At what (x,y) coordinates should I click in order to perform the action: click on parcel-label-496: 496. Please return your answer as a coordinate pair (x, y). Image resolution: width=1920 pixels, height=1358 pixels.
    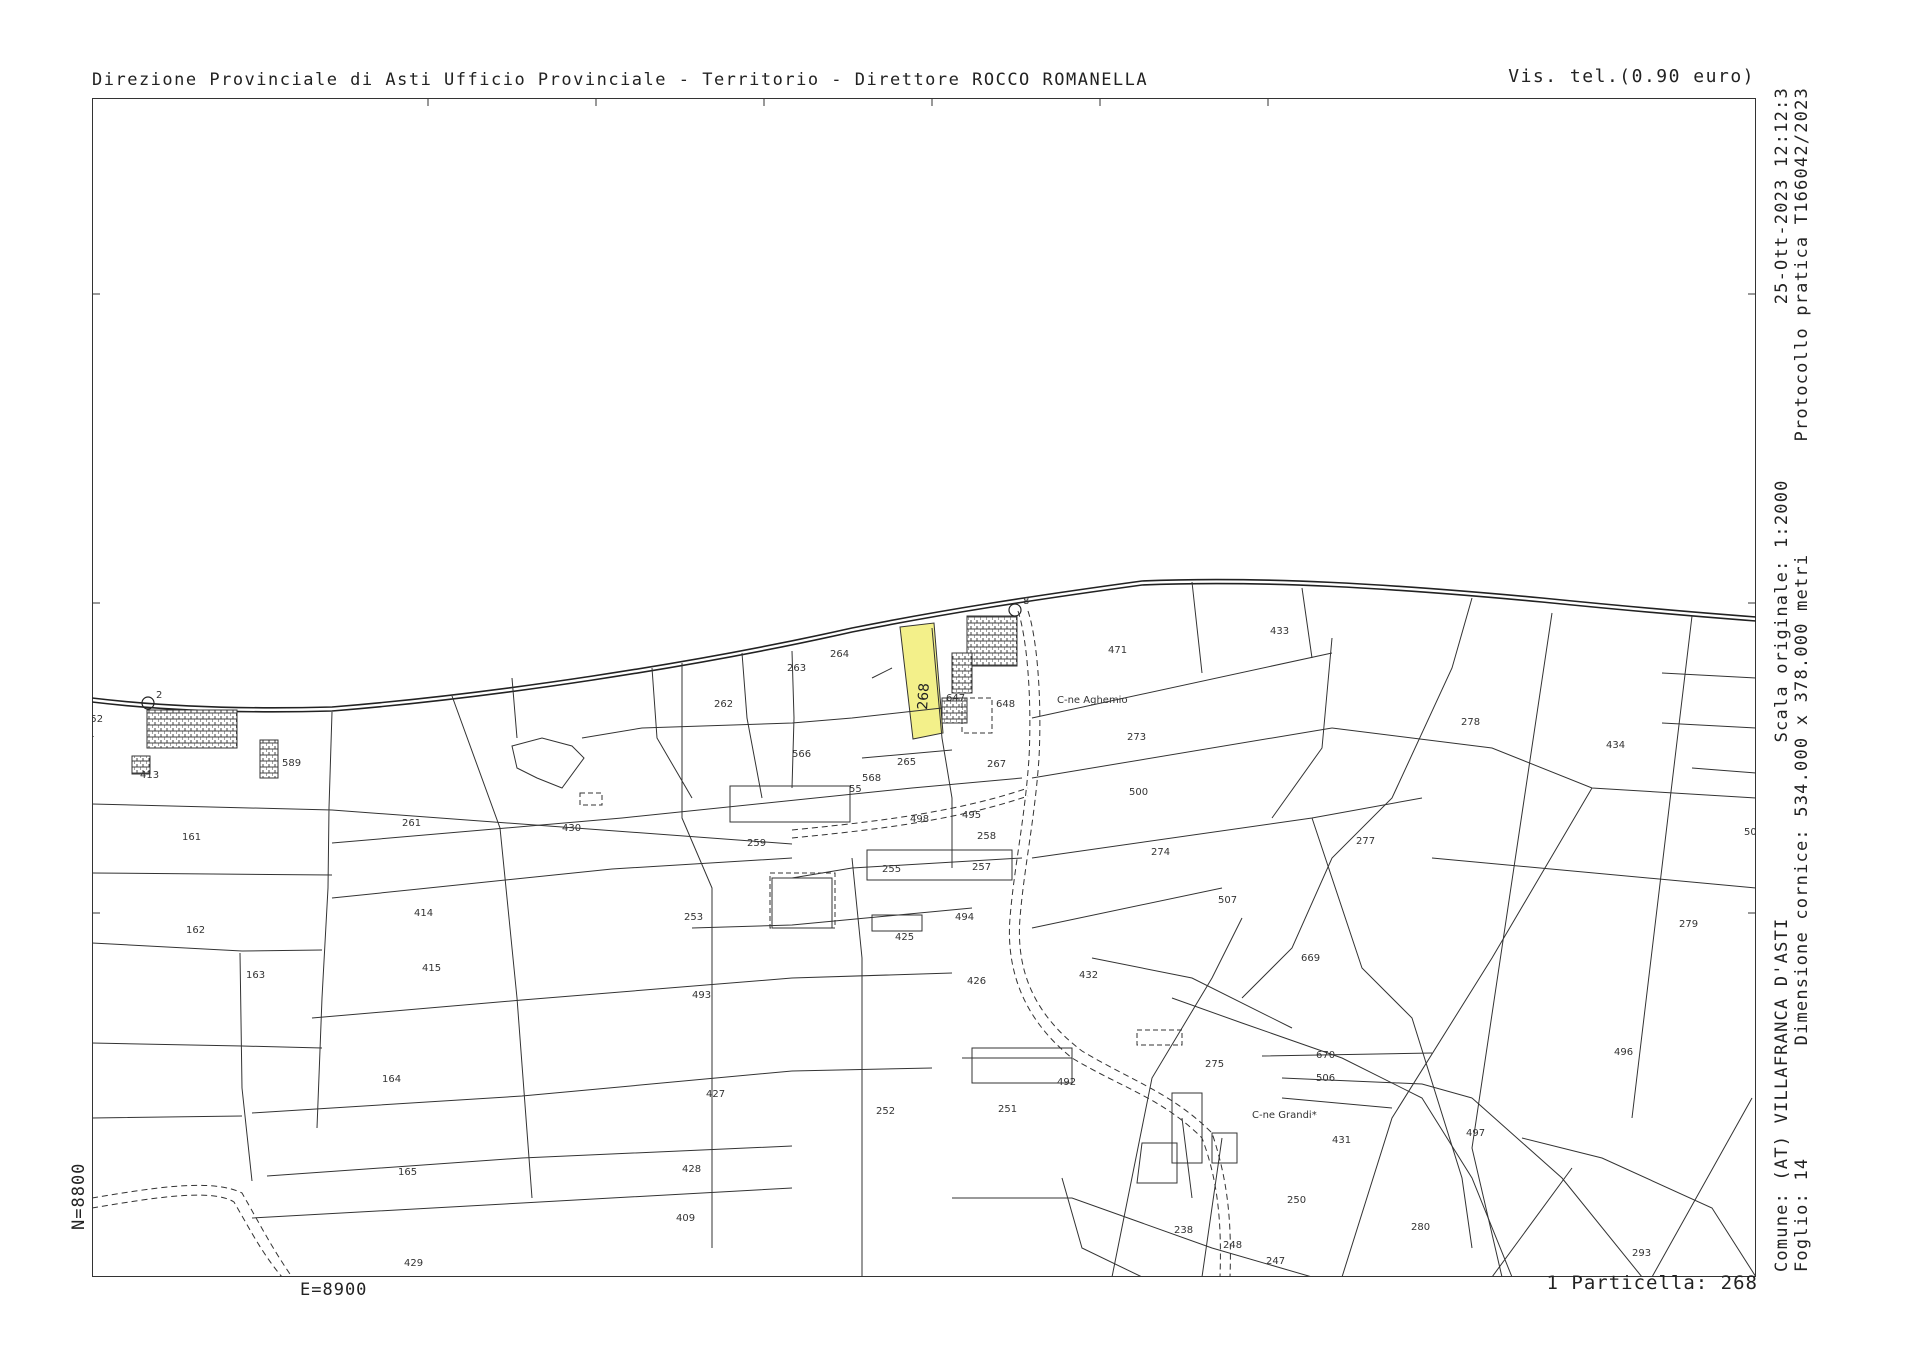
    Looking at the image, I should click on (1623, 1052).